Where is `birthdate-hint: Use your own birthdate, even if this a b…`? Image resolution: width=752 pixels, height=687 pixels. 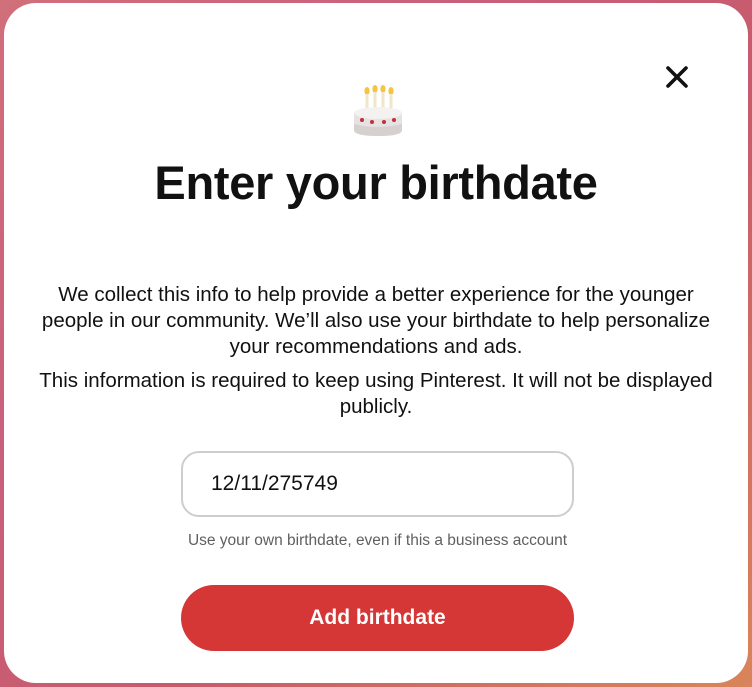 birthdate-hint: Use your own birthdate, even if this a b… is located at coordinates (377, 540).